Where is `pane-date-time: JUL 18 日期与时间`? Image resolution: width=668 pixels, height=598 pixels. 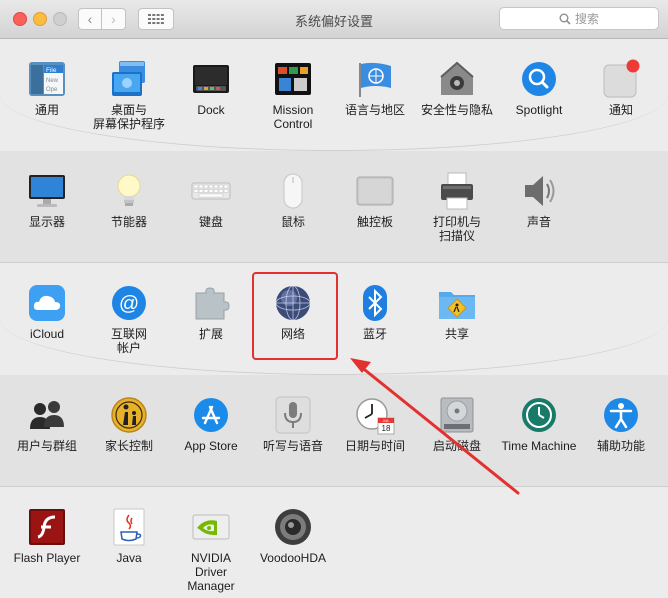
pane-date-time: JUL 18 日期与时间 is located at coordinates (375, 424).